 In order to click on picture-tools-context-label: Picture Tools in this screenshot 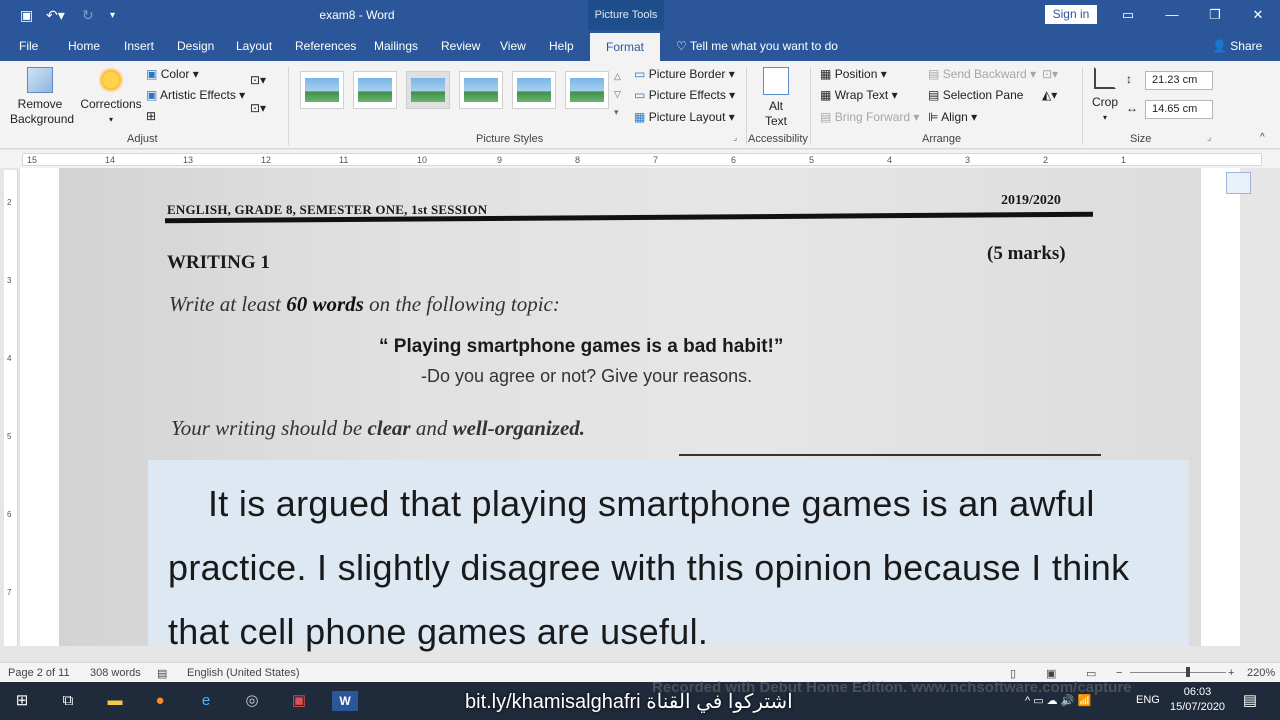, I will do `click(626, 15)`.